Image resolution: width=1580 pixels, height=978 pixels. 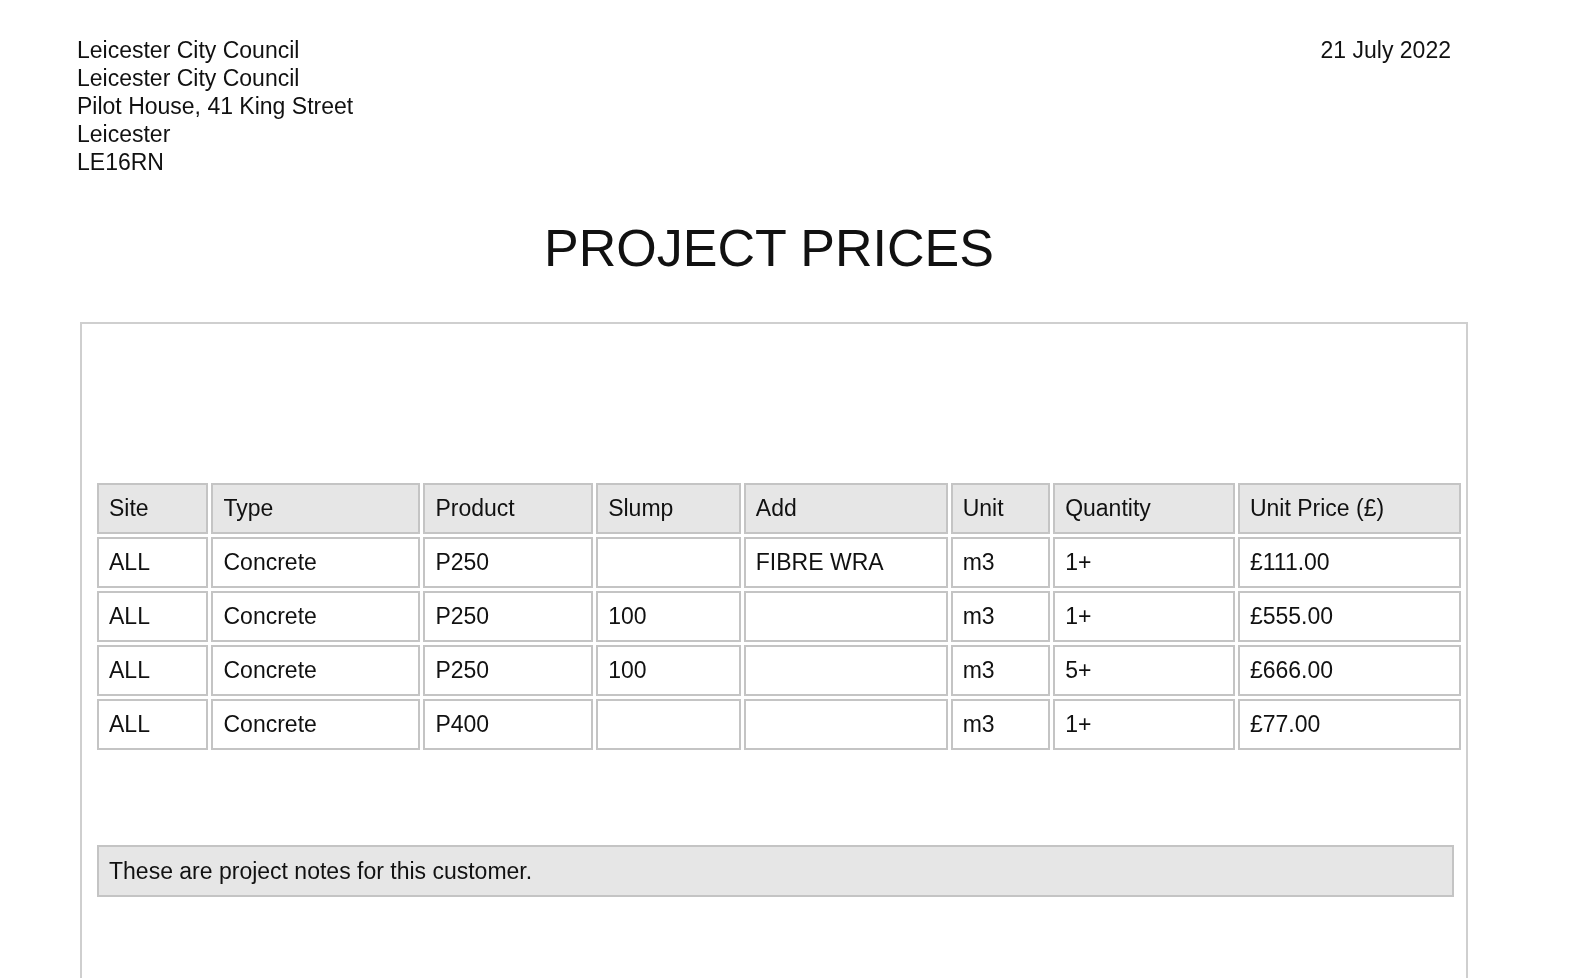 What do you see at coordinates (1349, 562) in the screenshot?
I see `table-cell: £111.00` at bounding box center [1349, 562].